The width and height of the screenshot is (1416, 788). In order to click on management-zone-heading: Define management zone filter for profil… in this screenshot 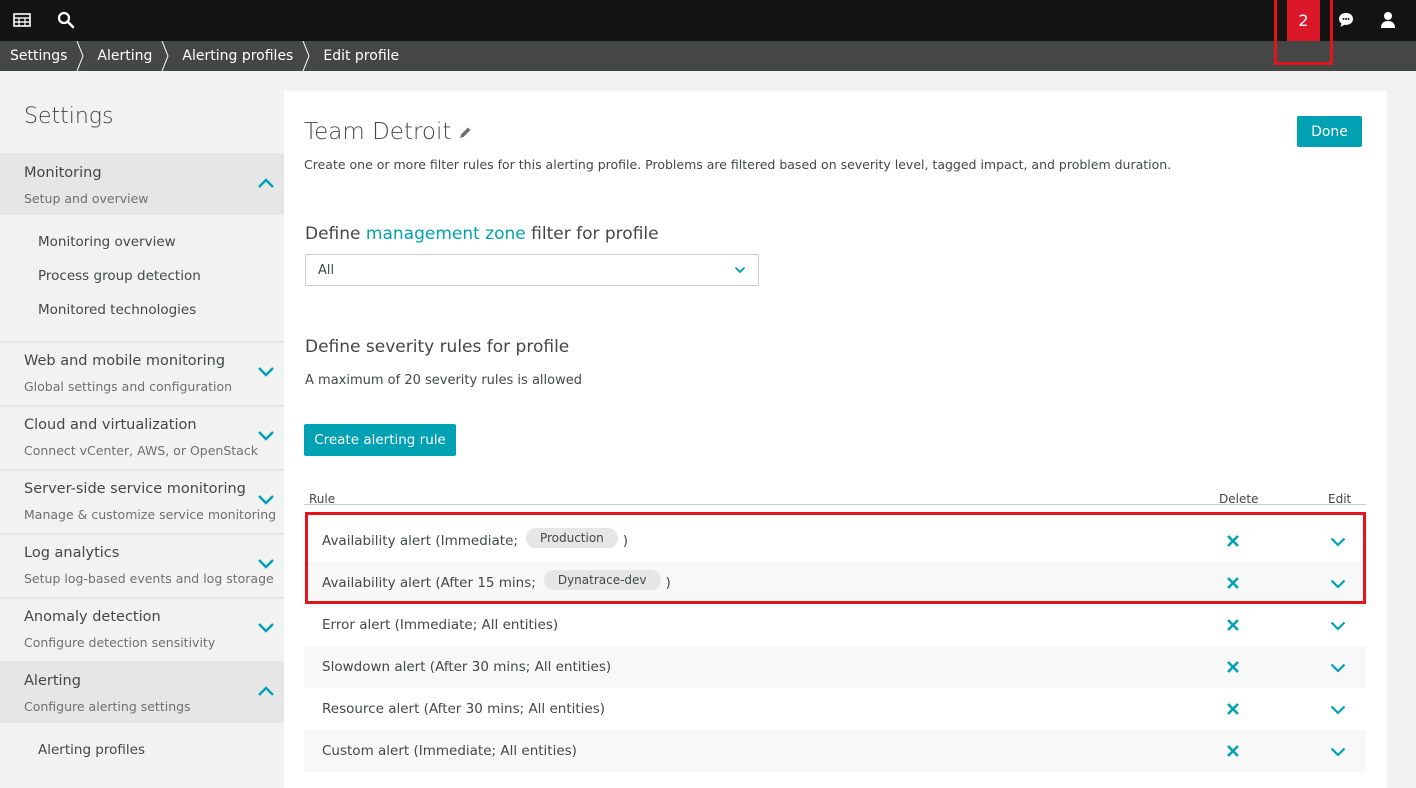, I will do `click(482, 234)`.